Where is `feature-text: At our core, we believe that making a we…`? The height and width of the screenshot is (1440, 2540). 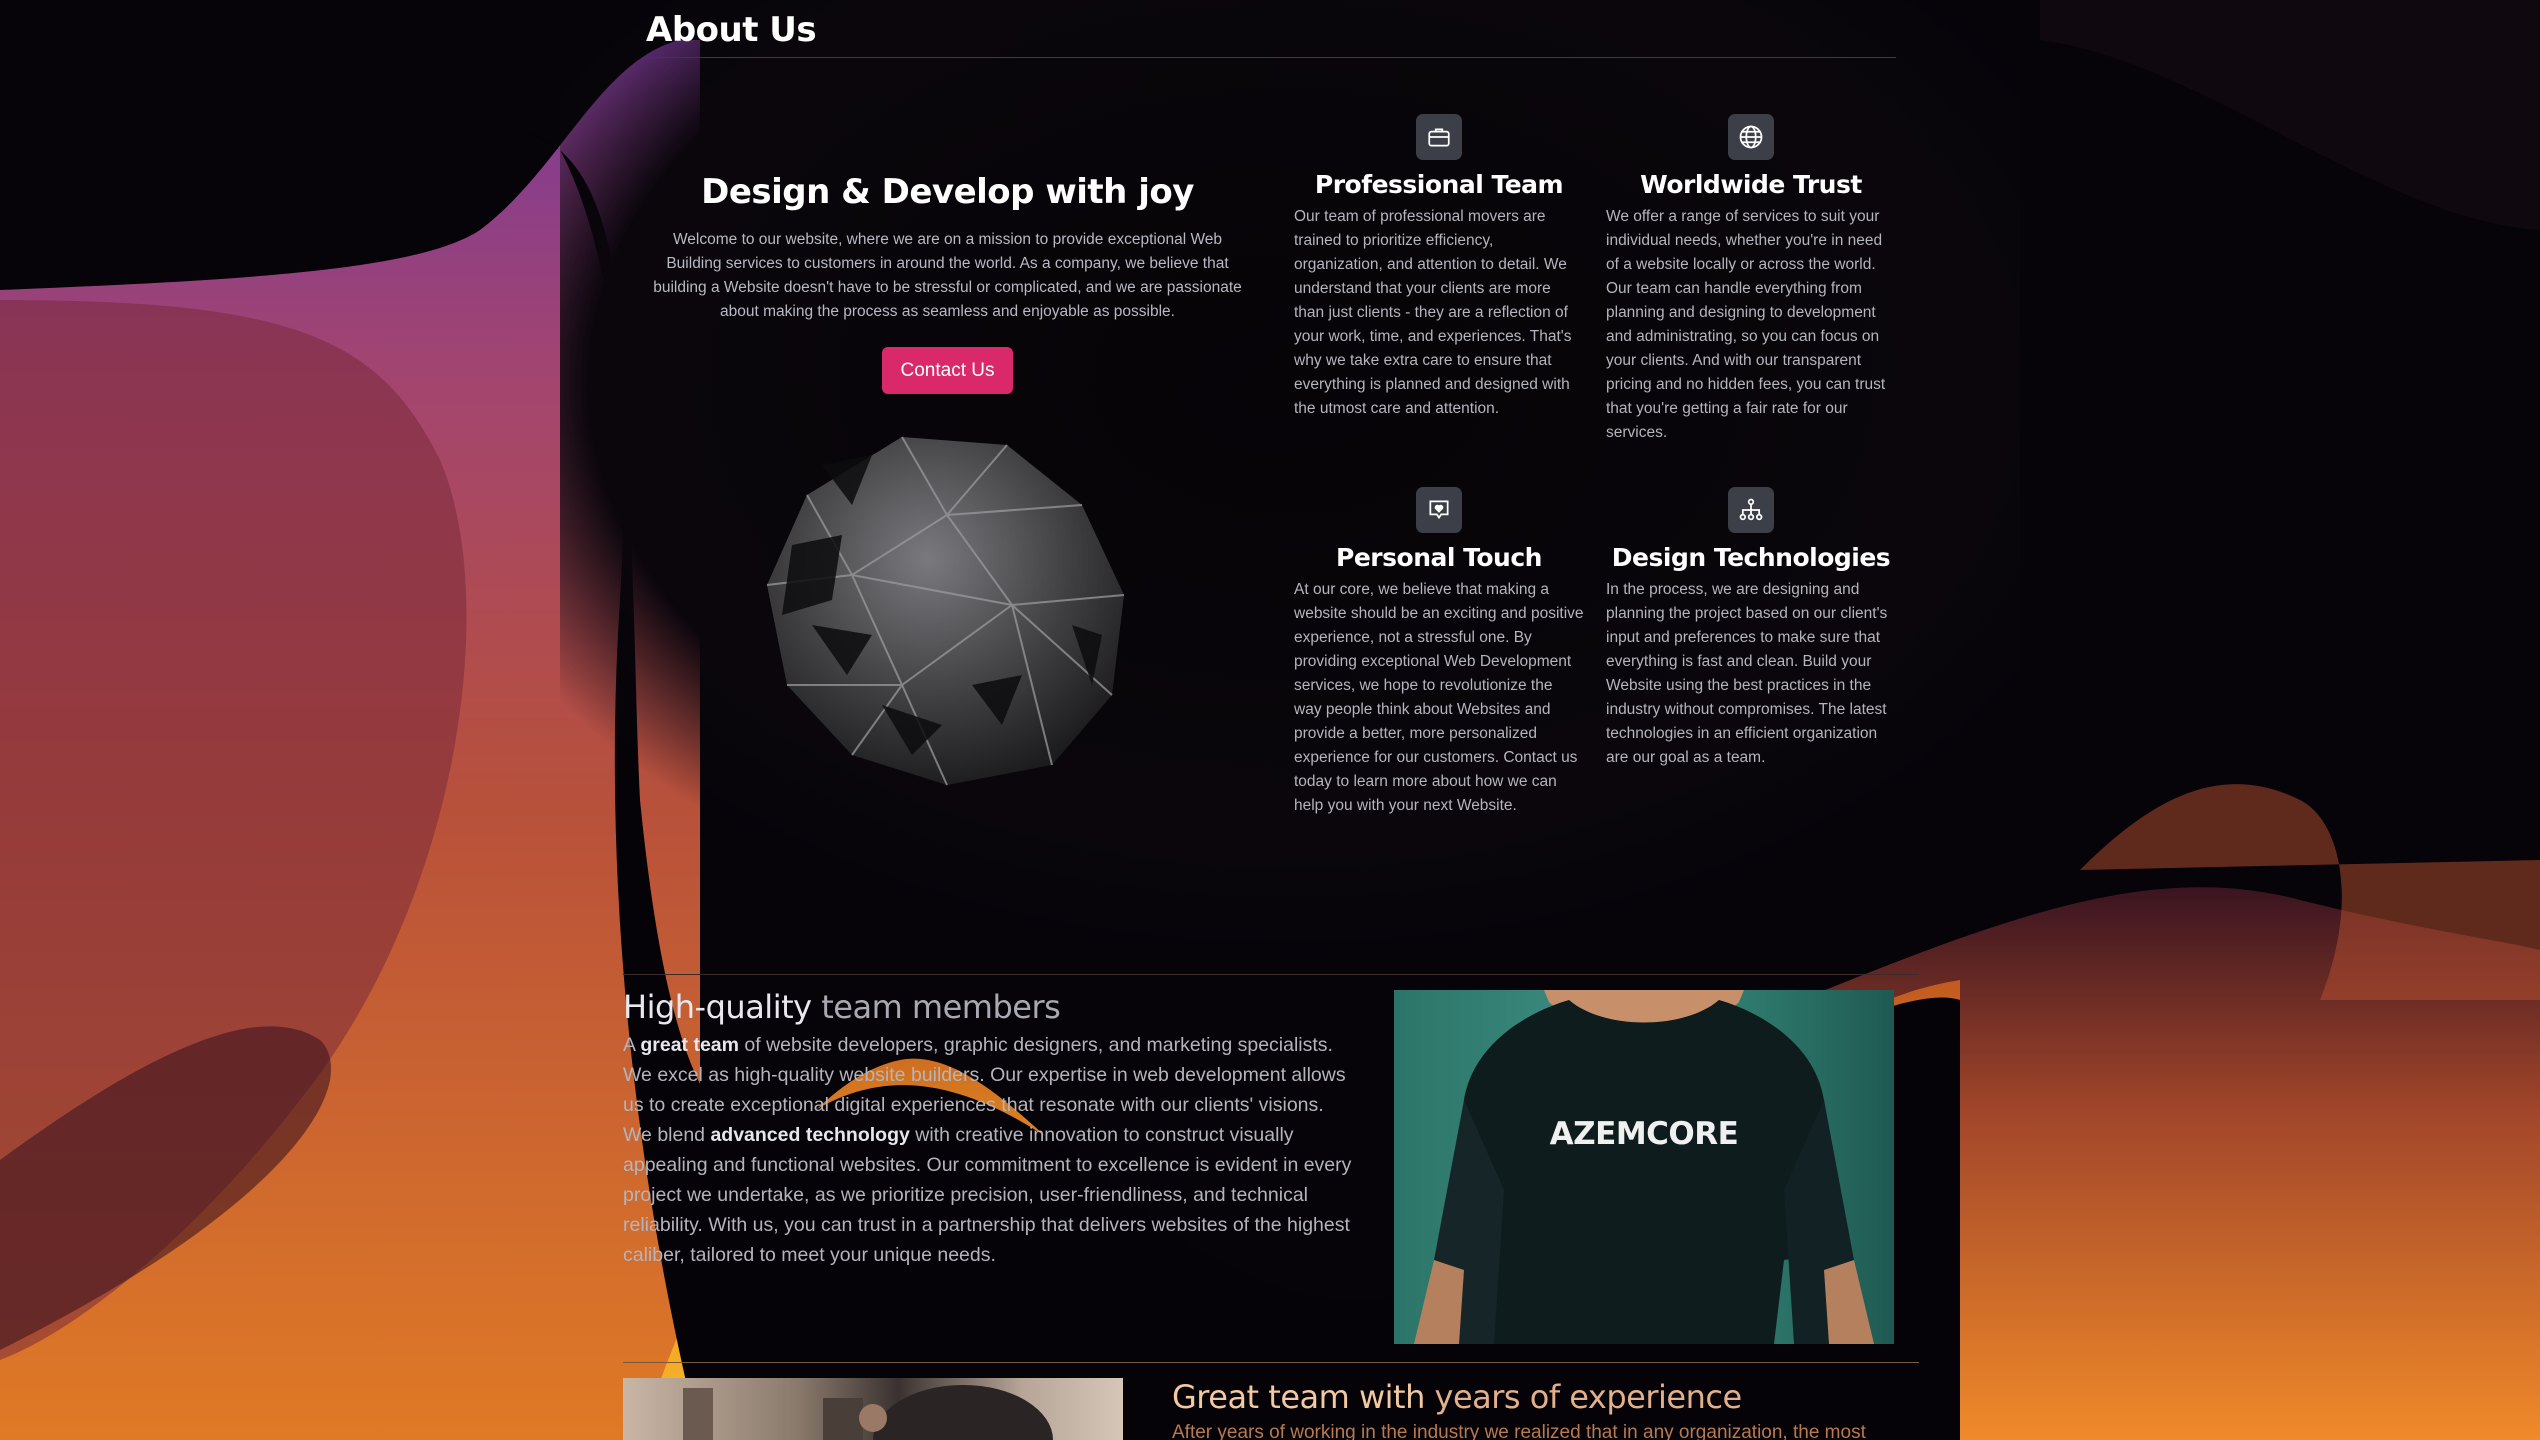 feature-text: At our core, we believe that making a we… is located at coordinates (1439, 697).